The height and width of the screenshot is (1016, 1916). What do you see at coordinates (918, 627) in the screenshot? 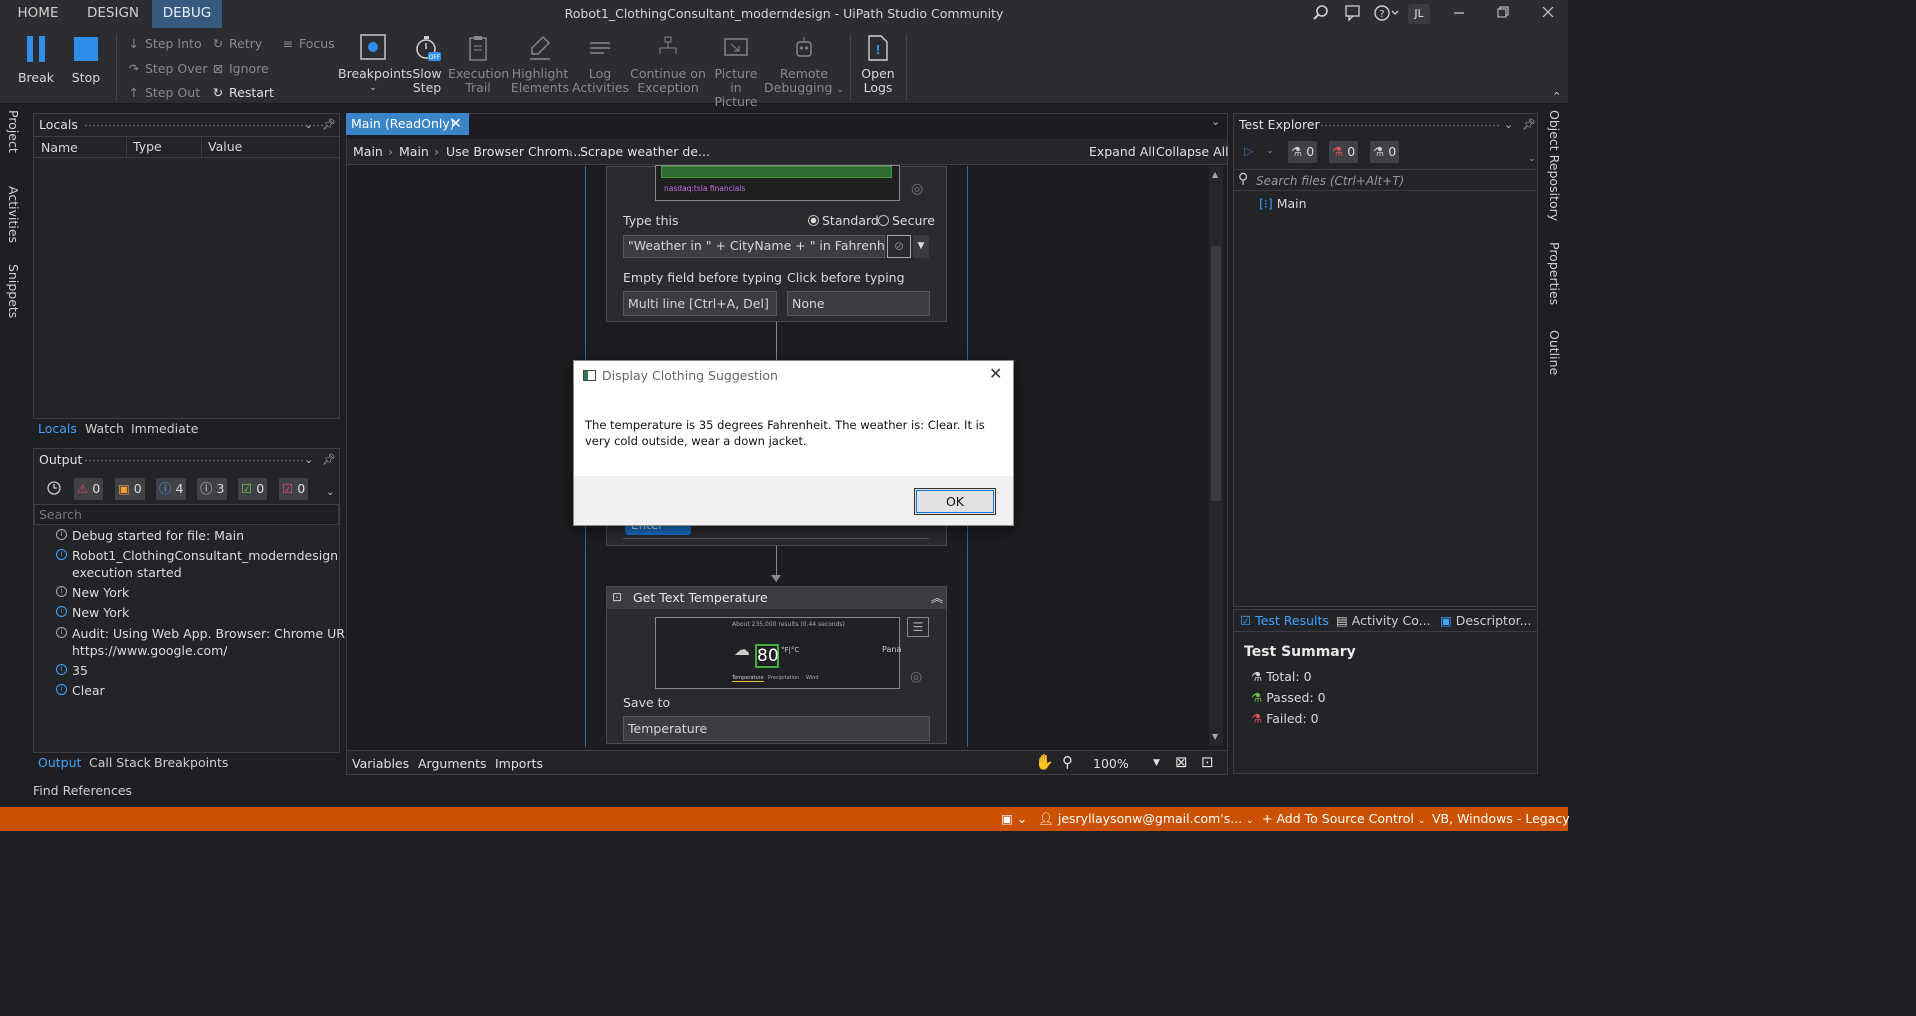
I see `menu-icon: ☰` at bounding box center [918, 627].